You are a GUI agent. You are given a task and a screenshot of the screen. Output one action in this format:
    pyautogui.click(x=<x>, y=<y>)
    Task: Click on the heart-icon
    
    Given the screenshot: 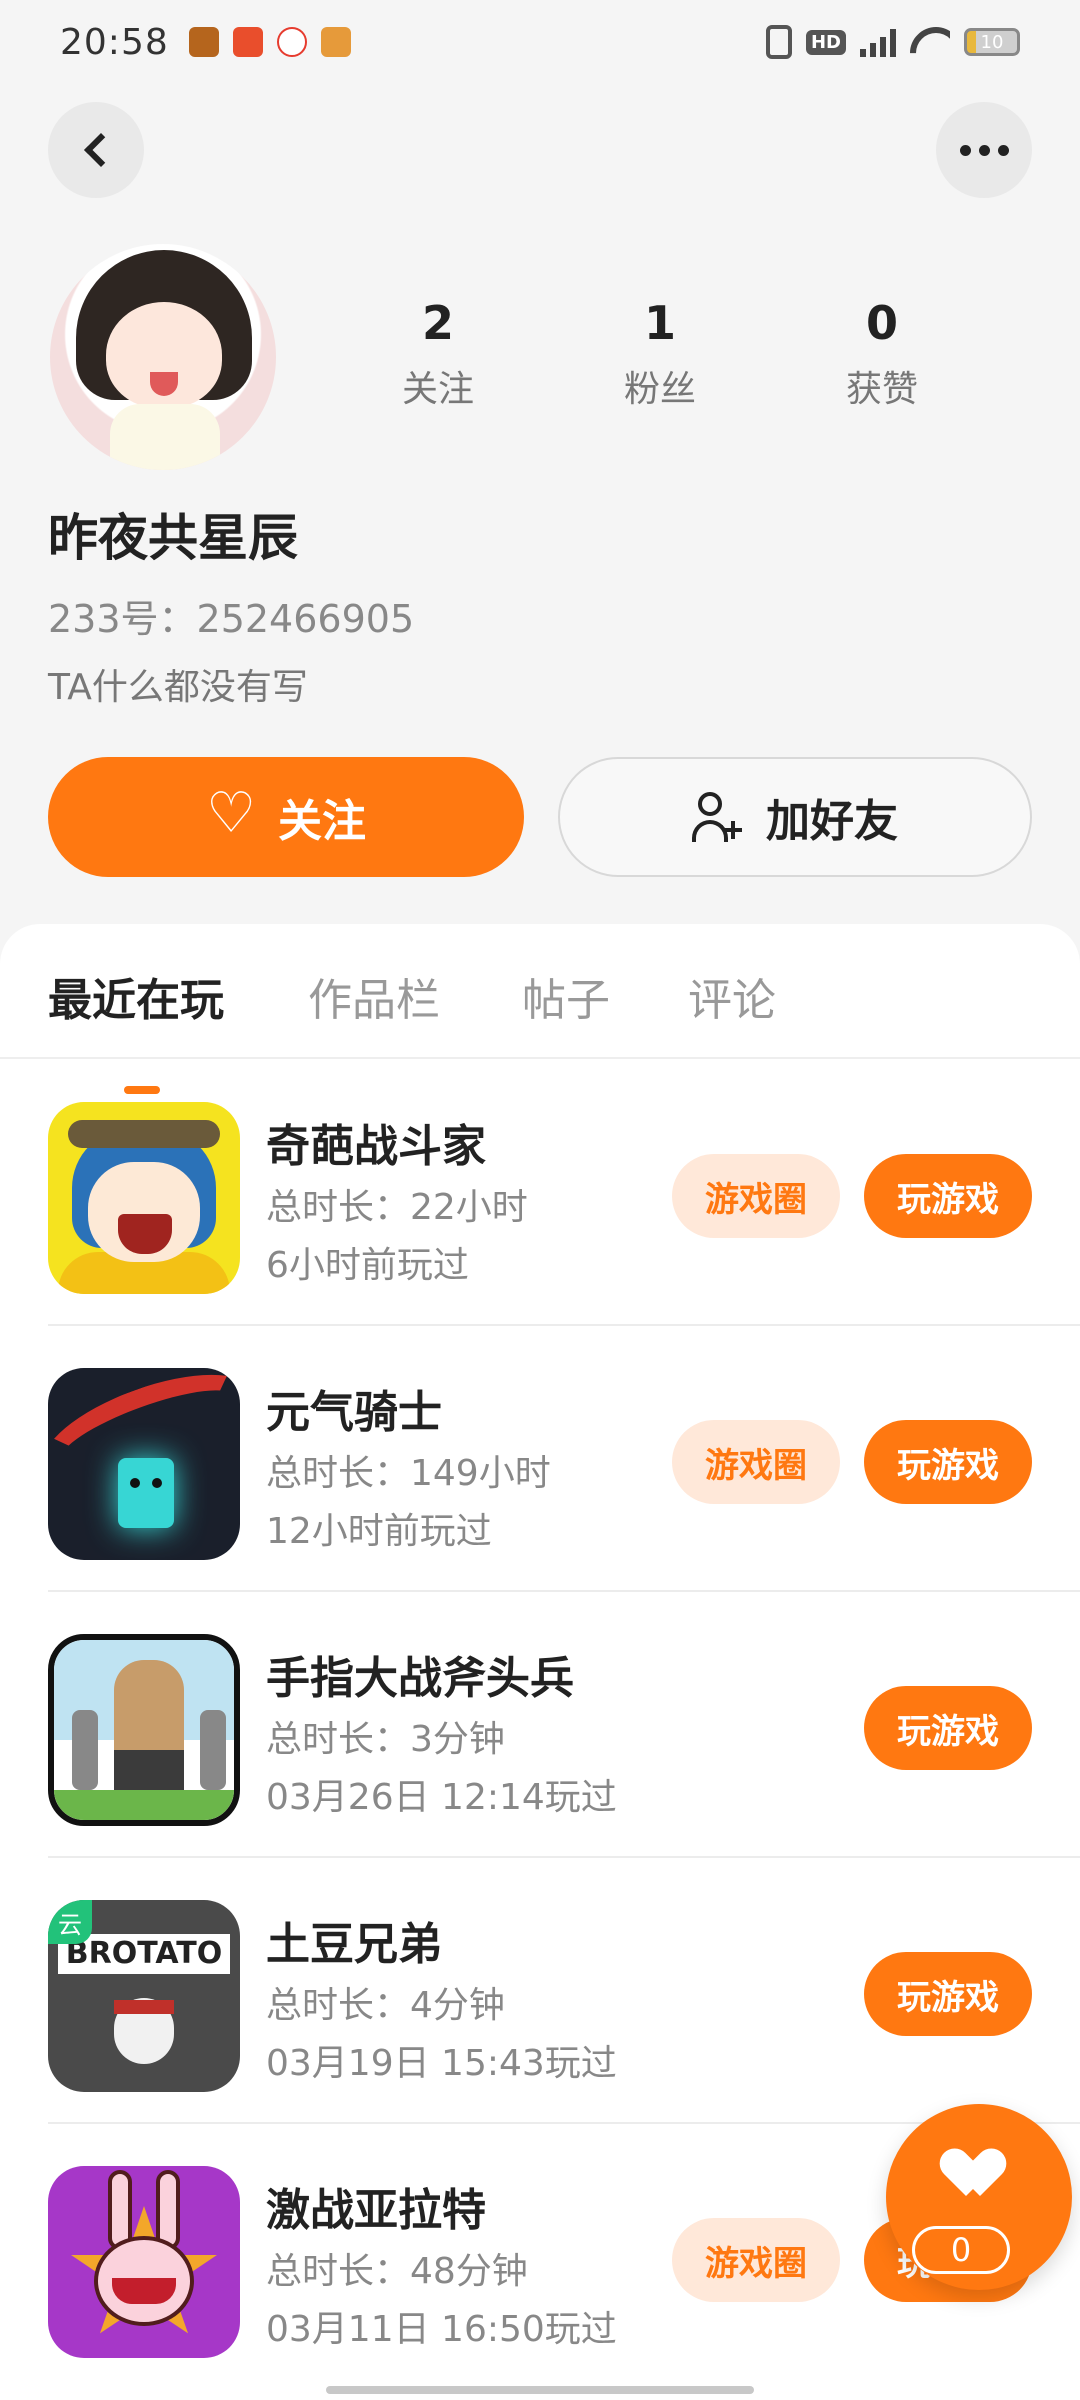 What is the action you would take?
    pyautogui.click(x=980, y=2175)
    